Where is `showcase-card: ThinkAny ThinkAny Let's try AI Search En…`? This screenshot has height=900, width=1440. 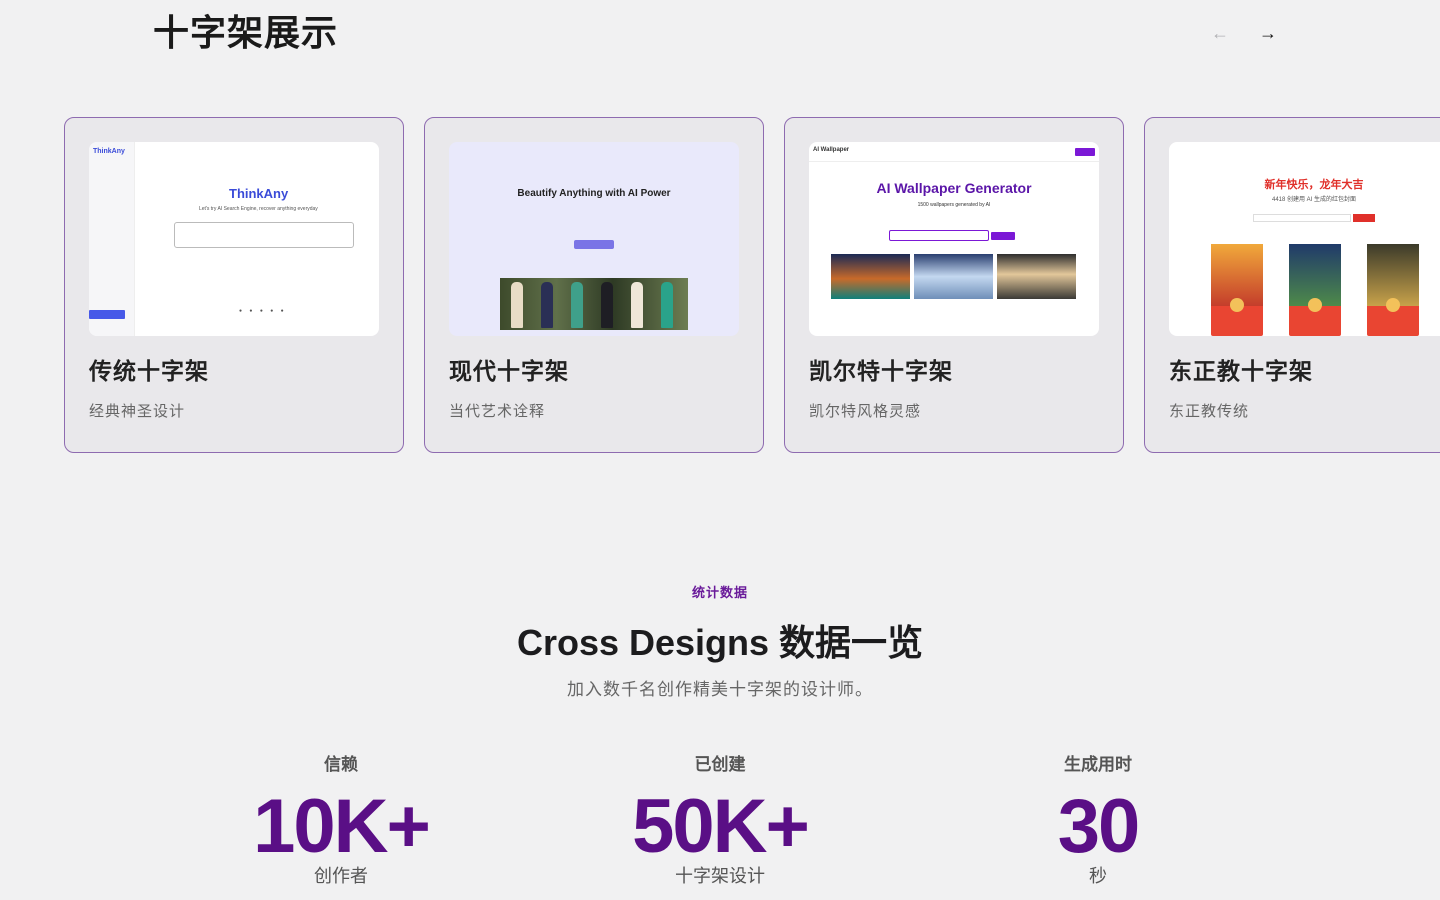 showcase-card: ThinkAny ThinkAny Let's try AI Search En… is located at coordinates (234, 285).